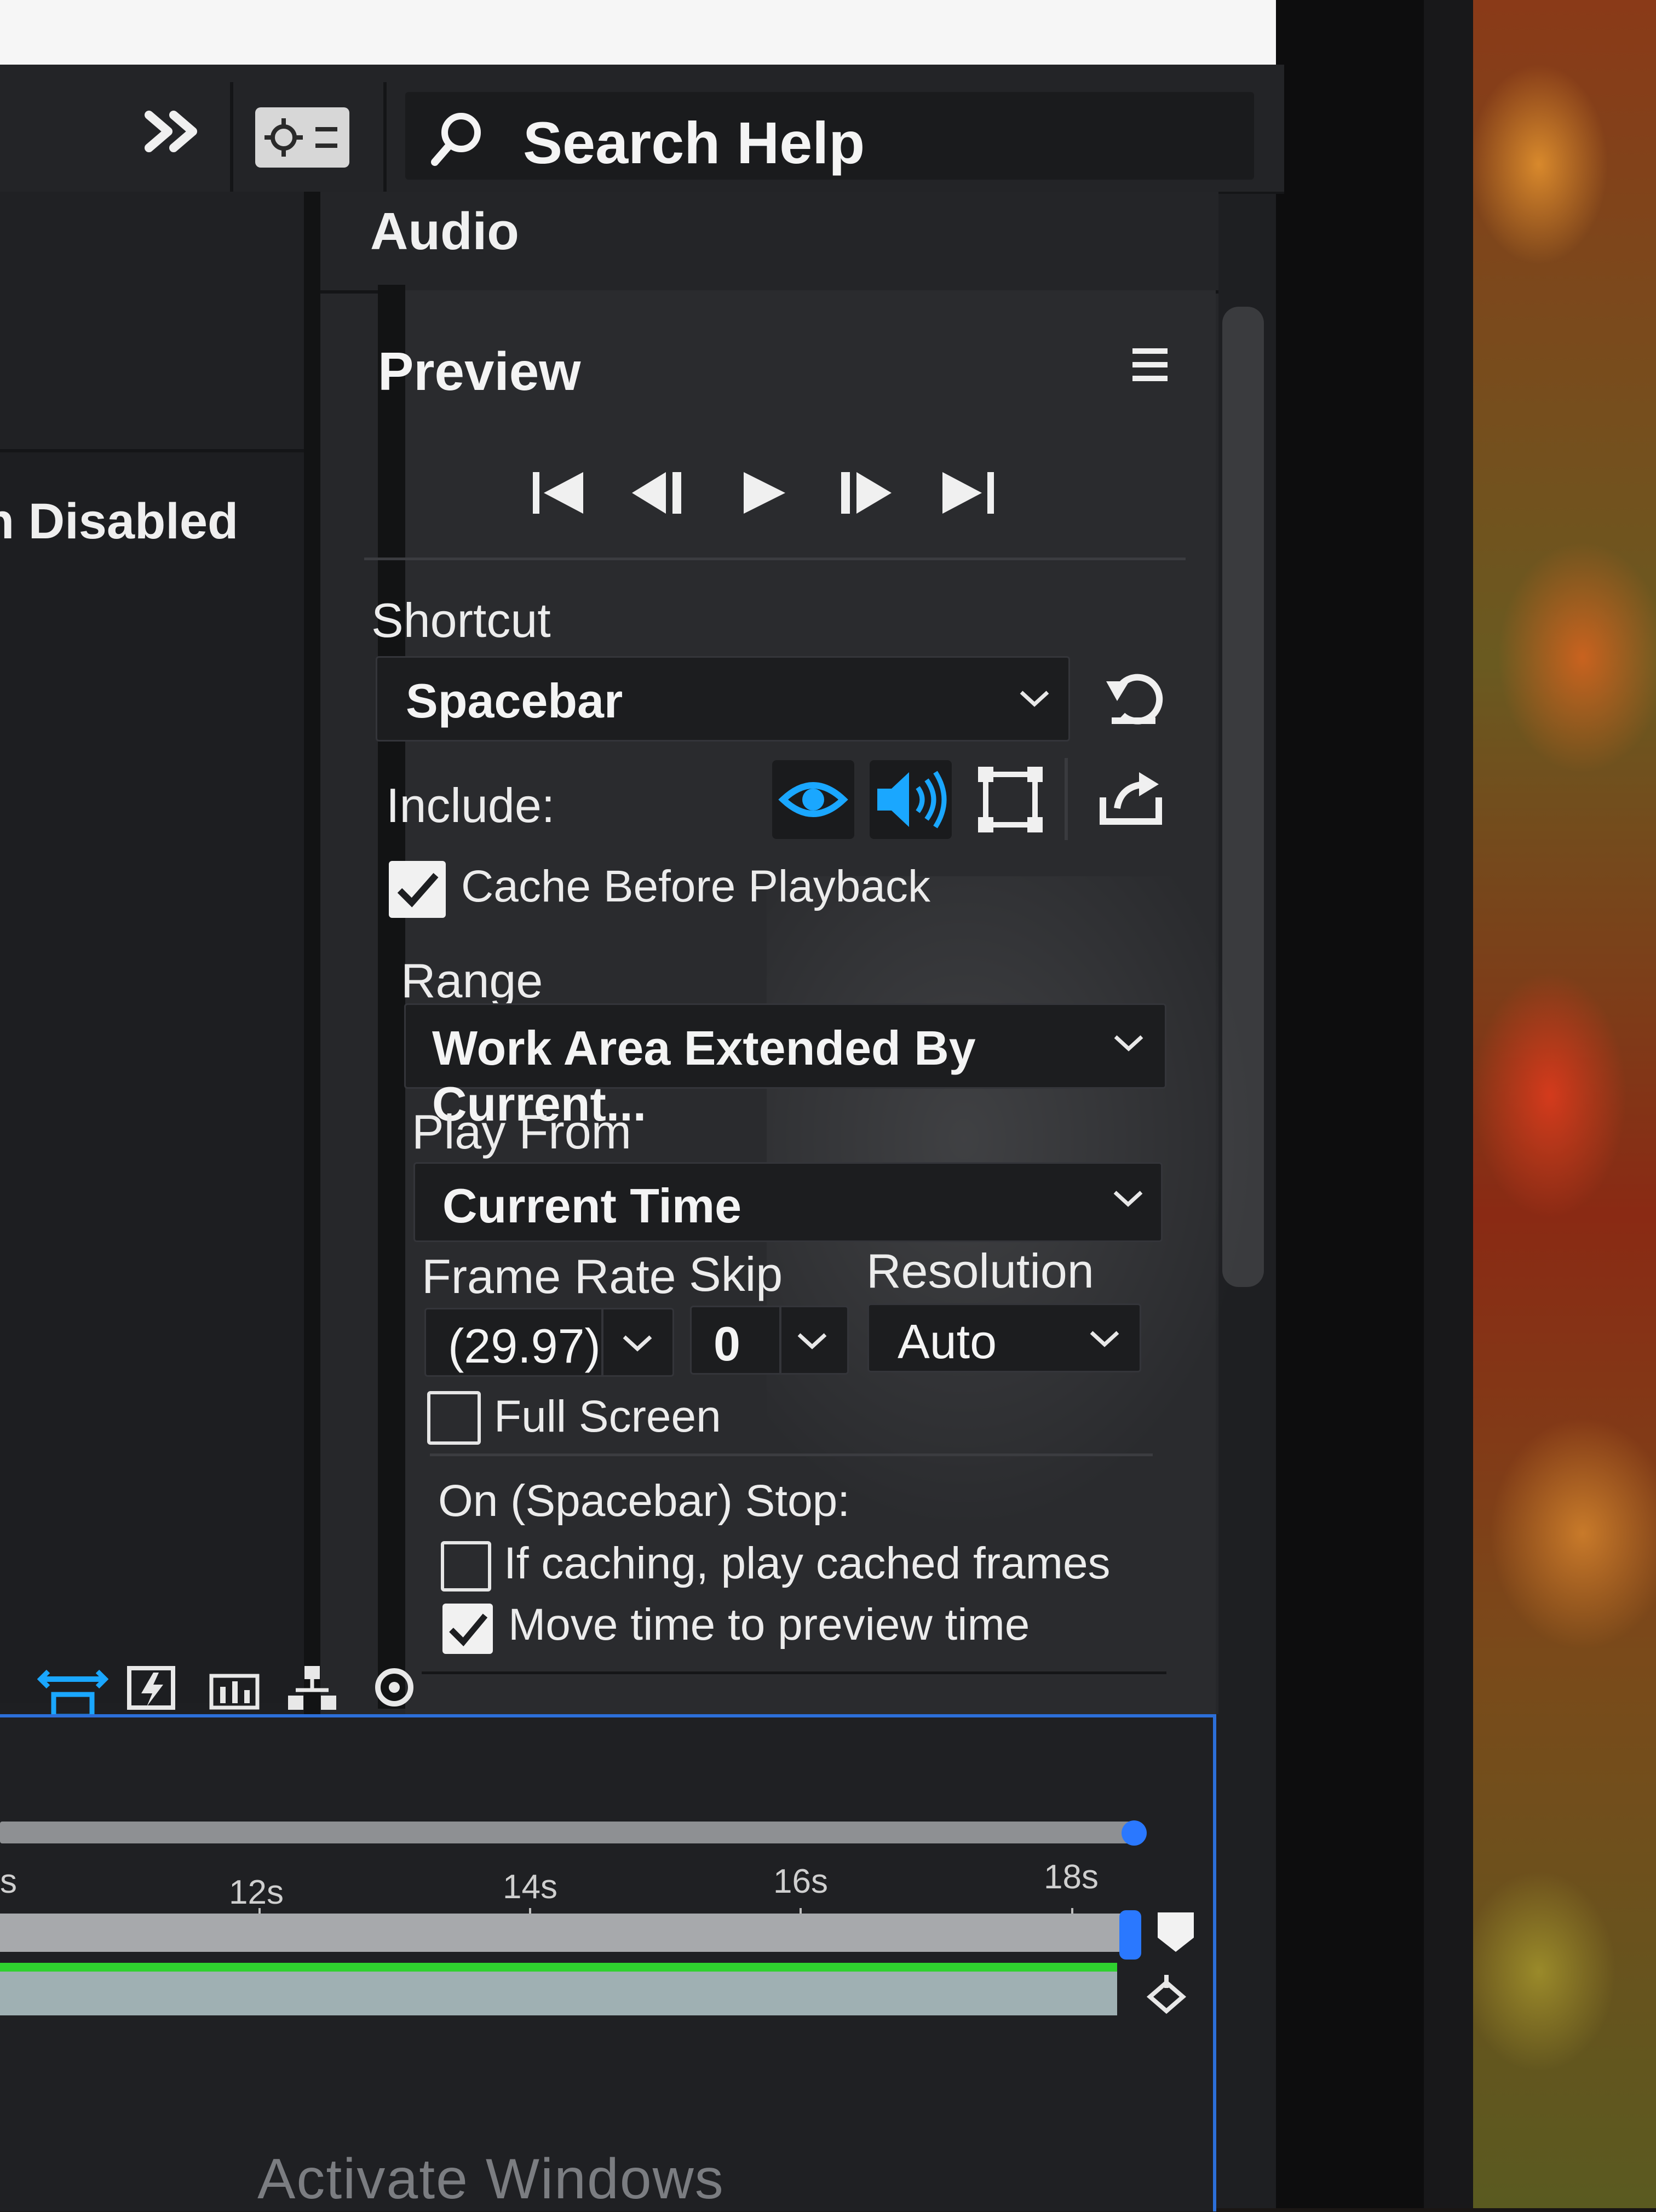 The width and height of the screenshot is (1656, 2212). What do you see at coordinates (694, 142) in the screenshot?
I see `search-help-label: Search Help` at bounding box center [694, 142].